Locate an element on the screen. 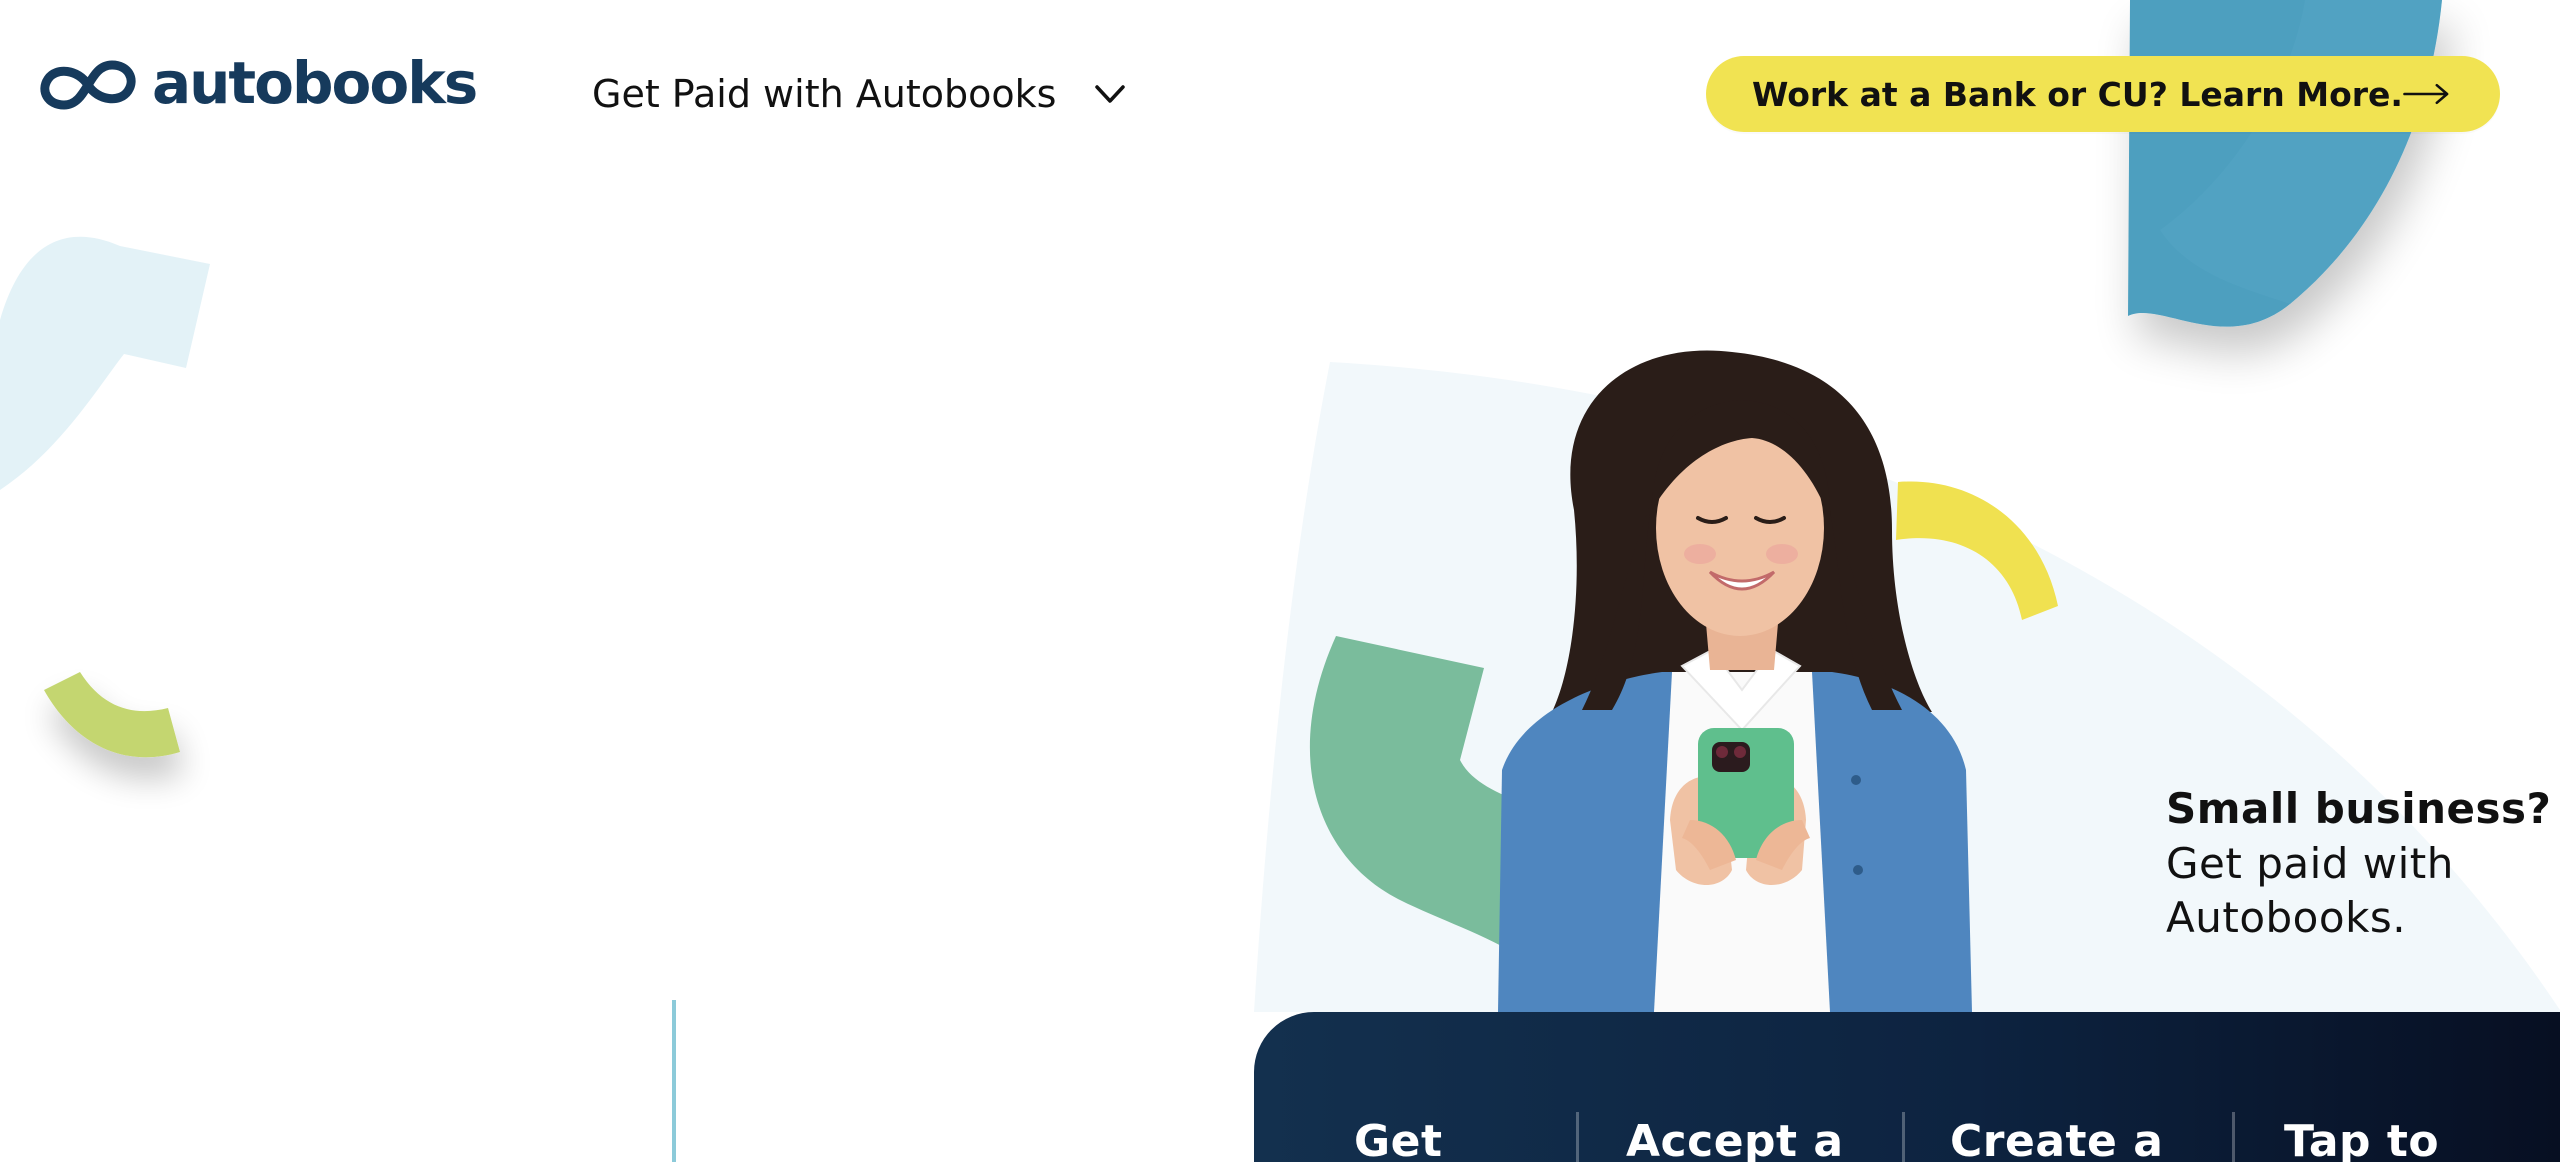 This screenshot has width=2560, height=1162. logo-wordmark: autobooks is located at coordinates (315, 83).